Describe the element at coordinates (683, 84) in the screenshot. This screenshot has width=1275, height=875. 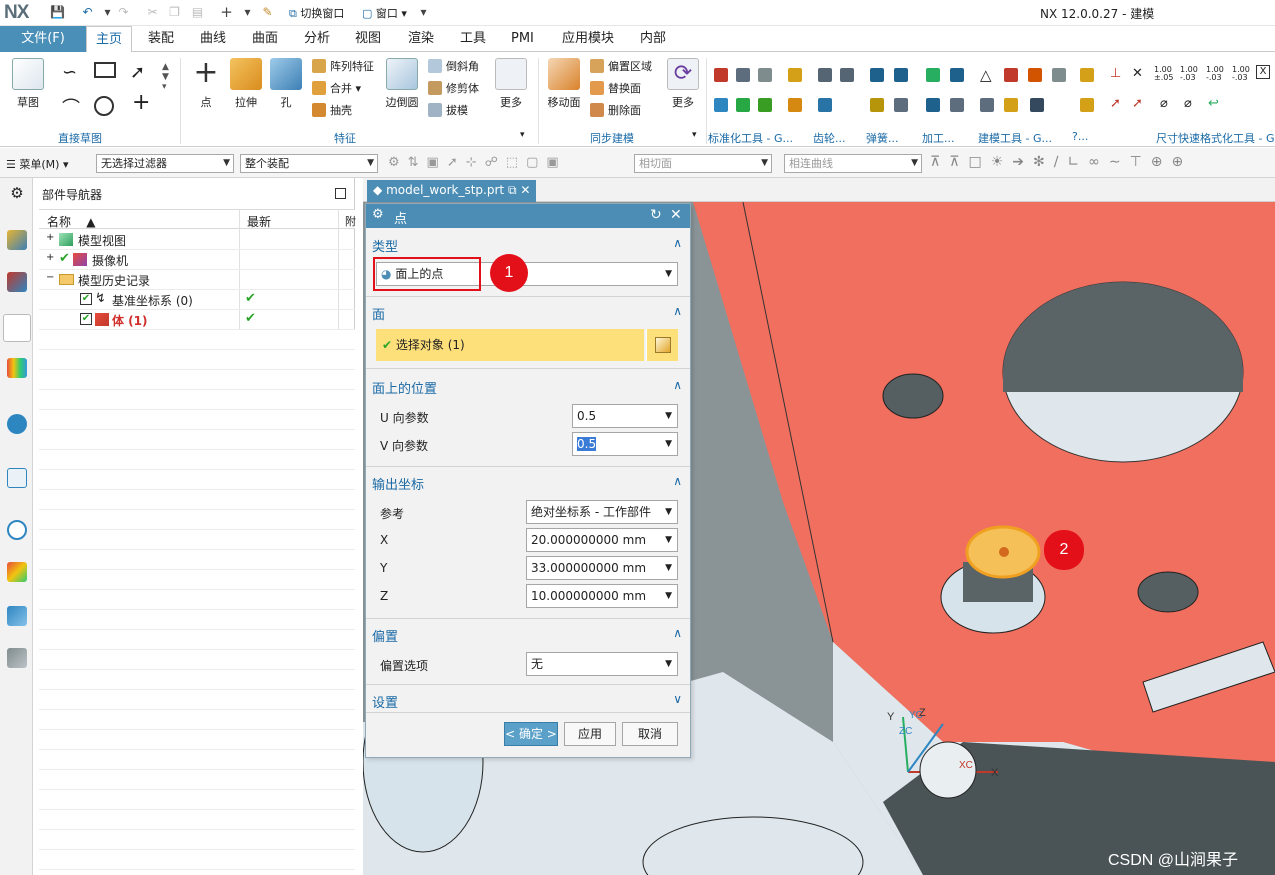
I see `more-sync-button: ⟳ 更多` at that location.